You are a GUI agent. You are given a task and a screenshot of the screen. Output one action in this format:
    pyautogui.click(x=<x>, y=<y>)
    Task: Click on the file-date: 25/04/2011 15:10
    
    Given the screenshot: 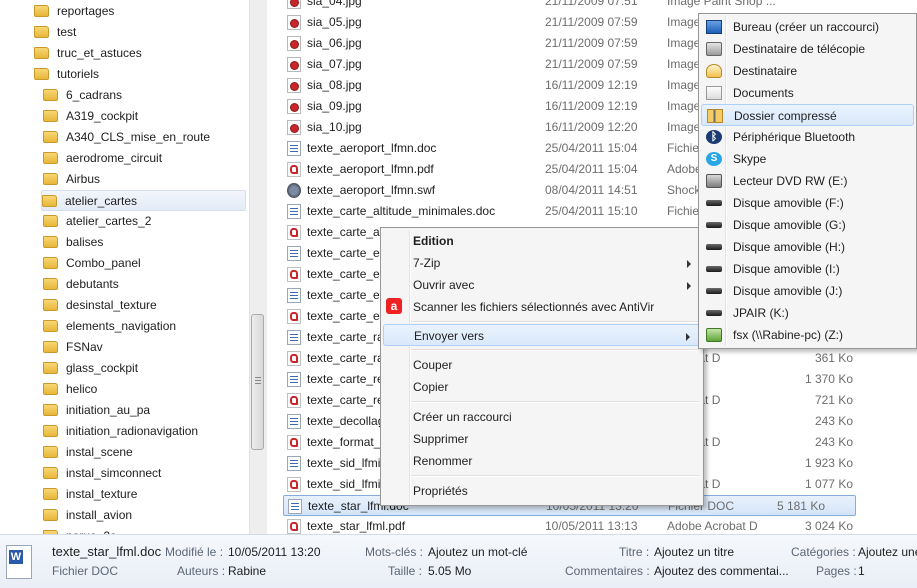 What is the action you would take?
    pyautogui.click(x=591, y=211)
    